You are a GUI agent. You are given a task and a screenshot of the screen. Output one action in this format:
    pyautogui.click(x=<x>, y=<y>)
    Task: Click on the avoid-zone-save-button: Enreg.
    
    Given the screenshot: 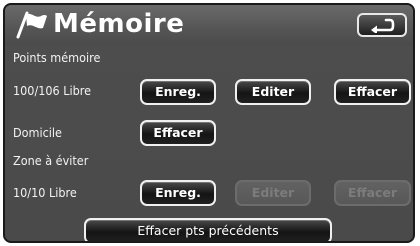 What is the action you would take?
    pyautogui.click(x=178, y=193)
    